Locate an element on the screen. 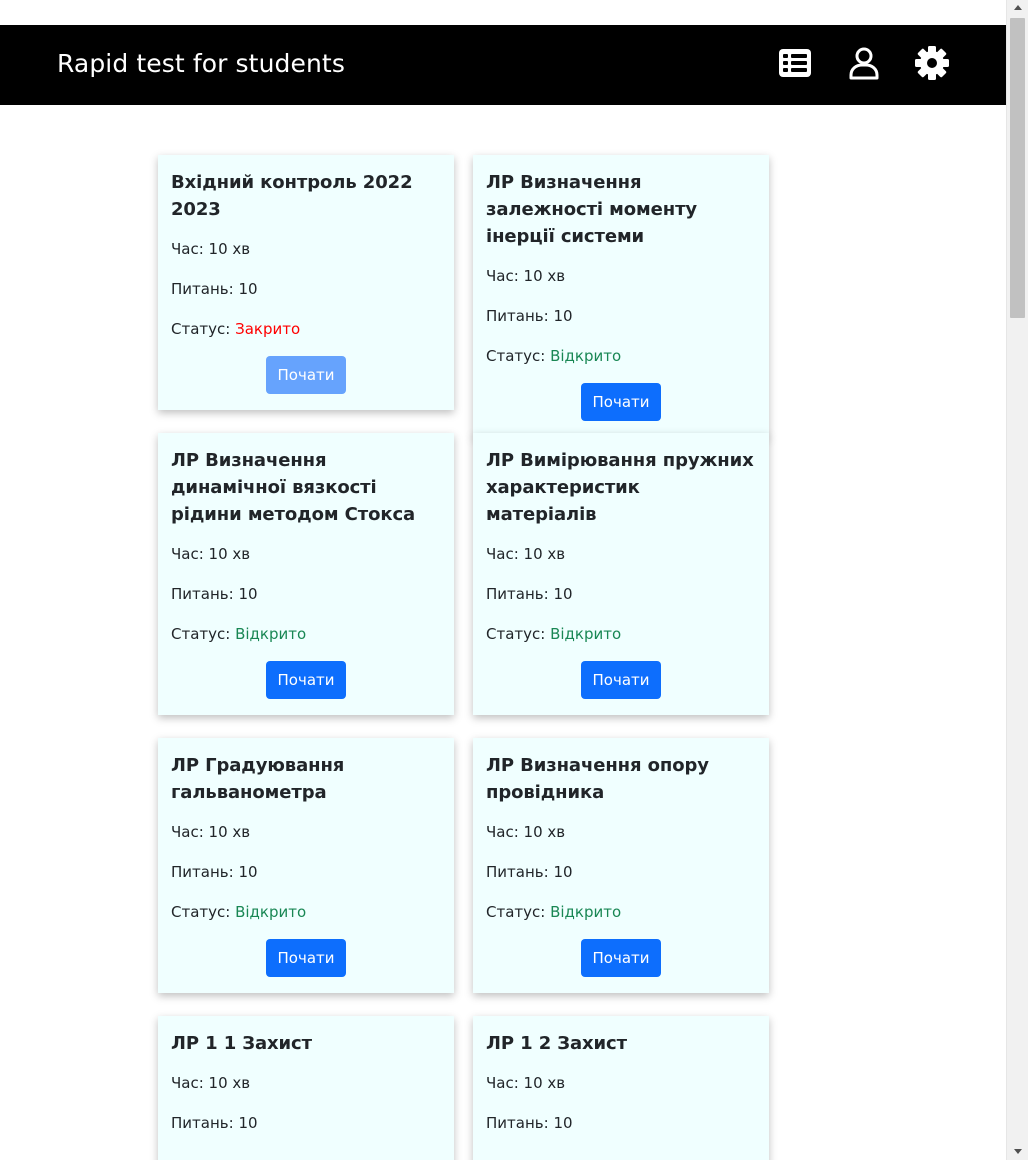  test-card: ЛР 1 2 Захист Час: 10 хв Питань: 10 is located at coordinates (621, 1088).